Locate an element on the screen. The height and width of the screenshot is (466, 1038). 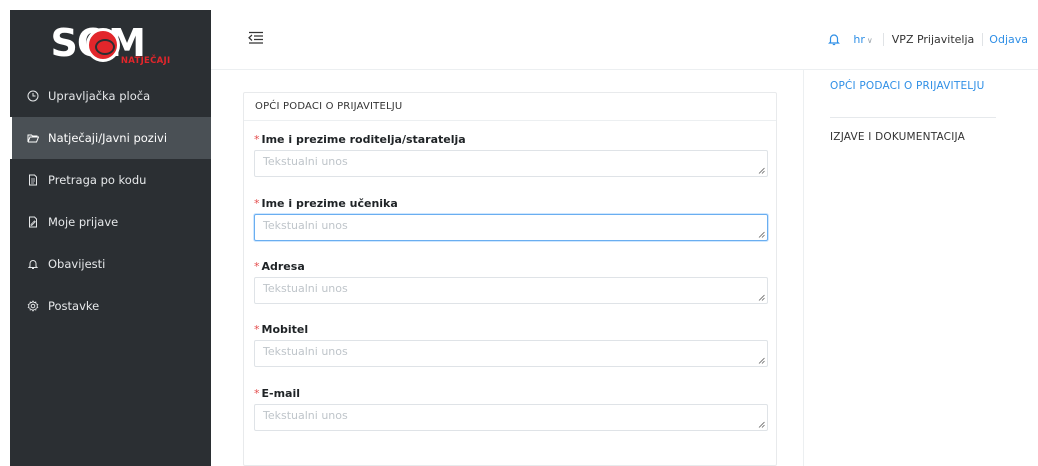
notification-bell-icon is located at coordinates (834, 39).